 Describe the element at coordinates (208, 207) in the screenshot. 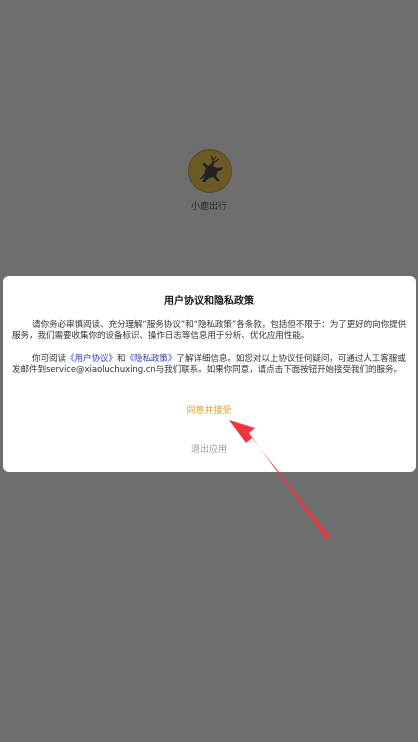

I see `app-name: 小鹿出行` at that location.